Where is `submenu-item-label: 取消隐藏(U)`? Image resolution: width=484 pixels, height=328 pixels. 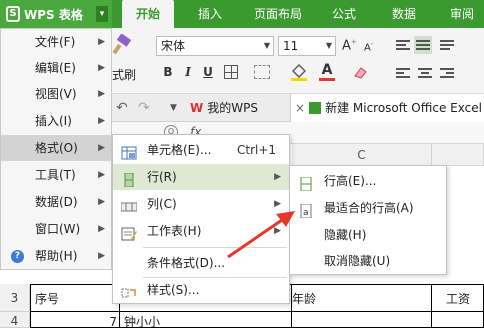 submenu-item-label: 取消隐藏(U) is located at coordinates (357, 261).